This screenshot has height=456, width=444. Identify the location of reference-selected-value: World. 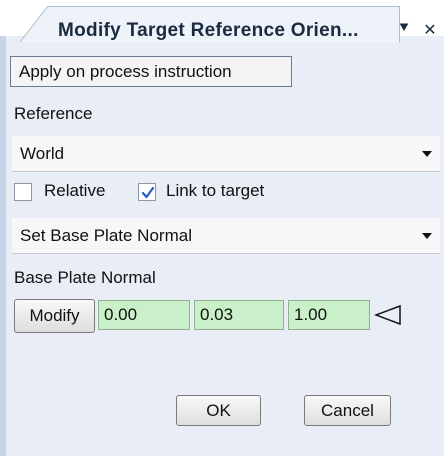
(42, 153).